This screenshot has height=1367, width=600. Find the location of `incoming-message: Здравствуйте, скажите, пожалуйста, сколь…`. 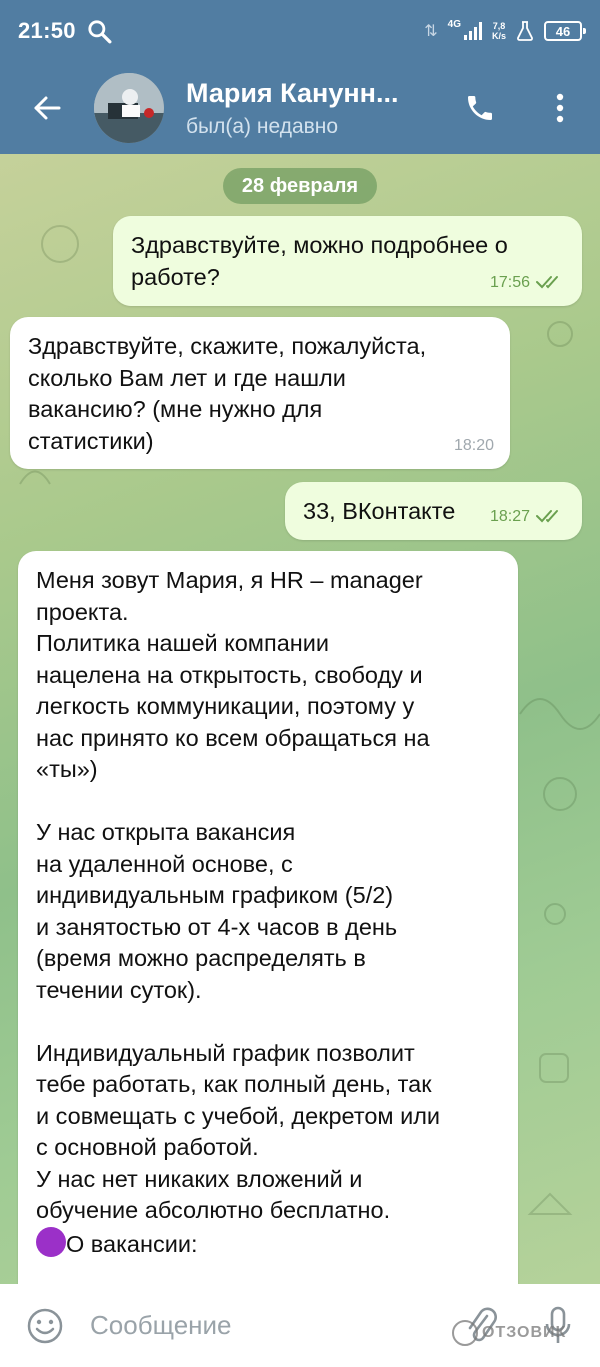

incoming-message: Здравствуйте, скажите, пожалуйста, сколь… is located at coordinates (260, 393).